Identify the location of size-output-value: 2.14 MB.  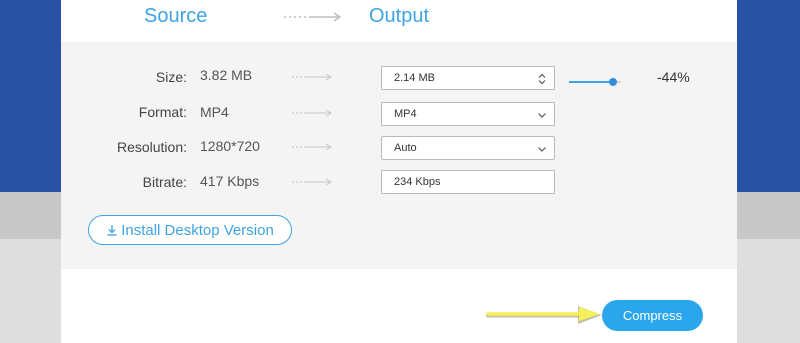
(414, 78).